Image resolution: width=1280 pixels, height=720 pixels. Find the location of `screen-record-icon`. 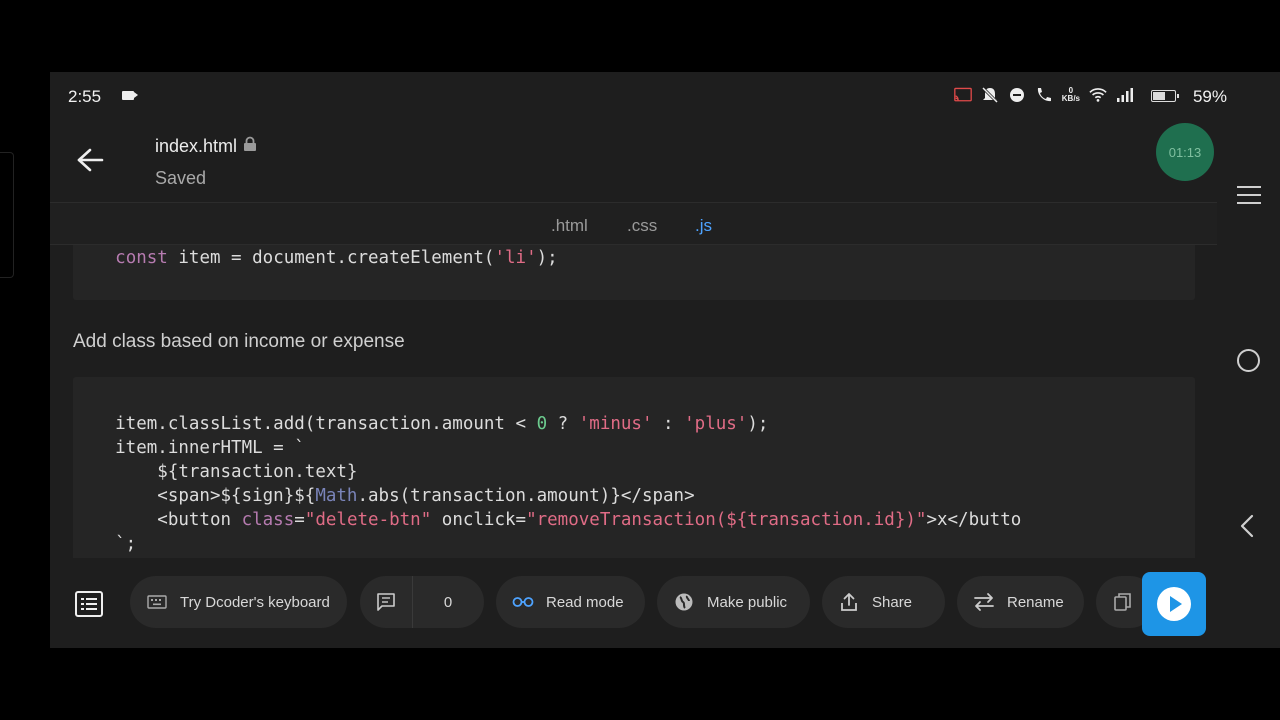

screen-record-icon is located at coordinates (130, 95).